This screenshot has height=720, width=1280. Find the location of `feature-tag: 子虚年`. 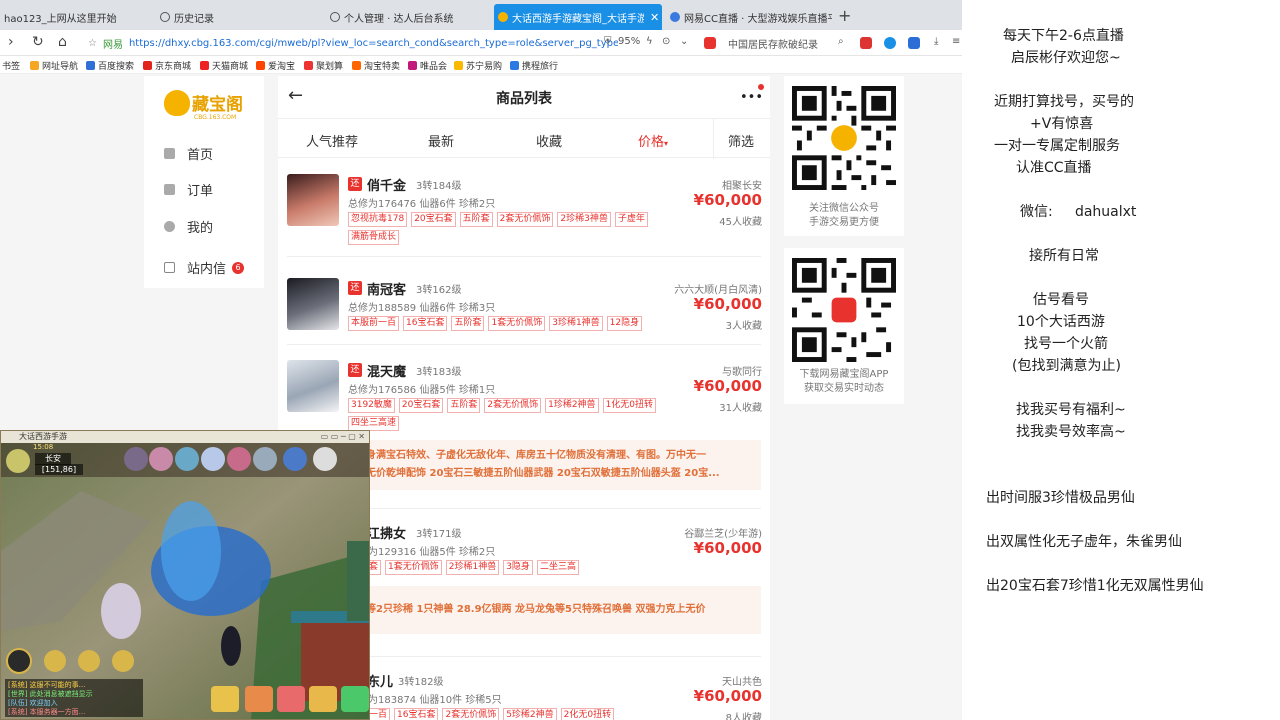

feature-tag: 子虚年 is located at coordinates (631, 219).